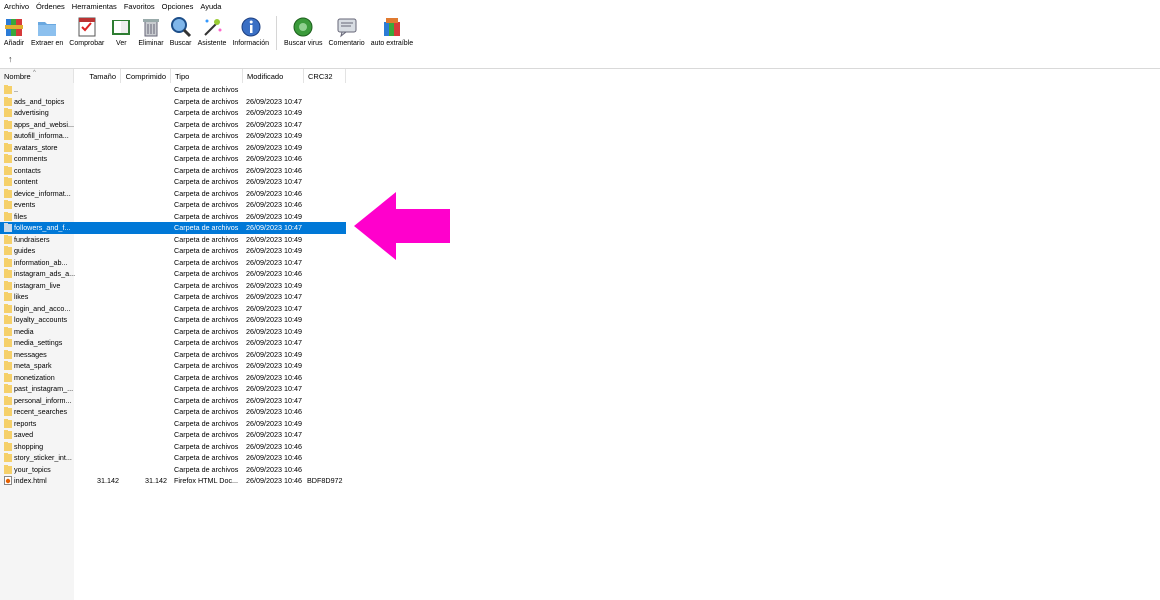  I want to click on toolbar-button-view-book: Ver, so click(121, 30).